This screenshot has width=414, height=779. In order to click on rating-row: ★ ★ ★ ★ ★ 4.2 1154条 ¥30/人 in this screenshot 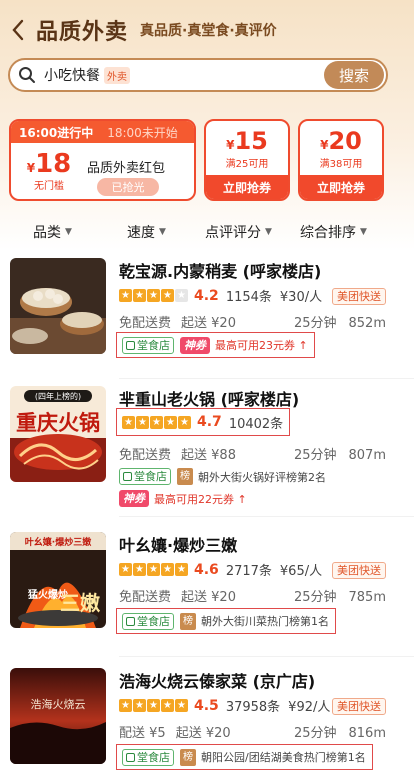, I will do `click(220, 295)`.